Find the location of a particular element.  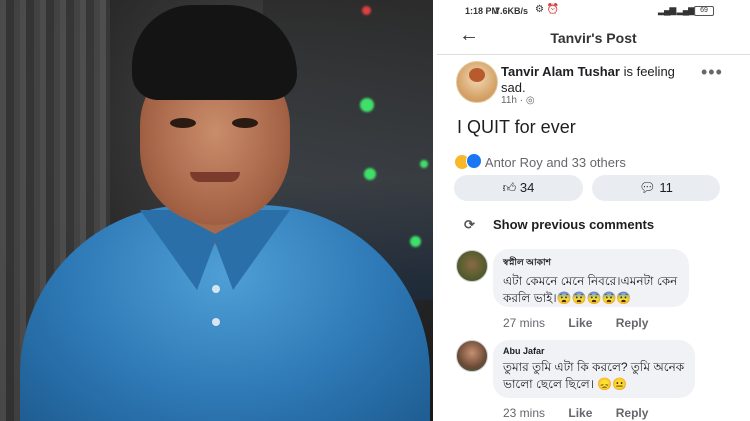

status-icons: ⚙ ⏰ is located at coordinates (547, 9).